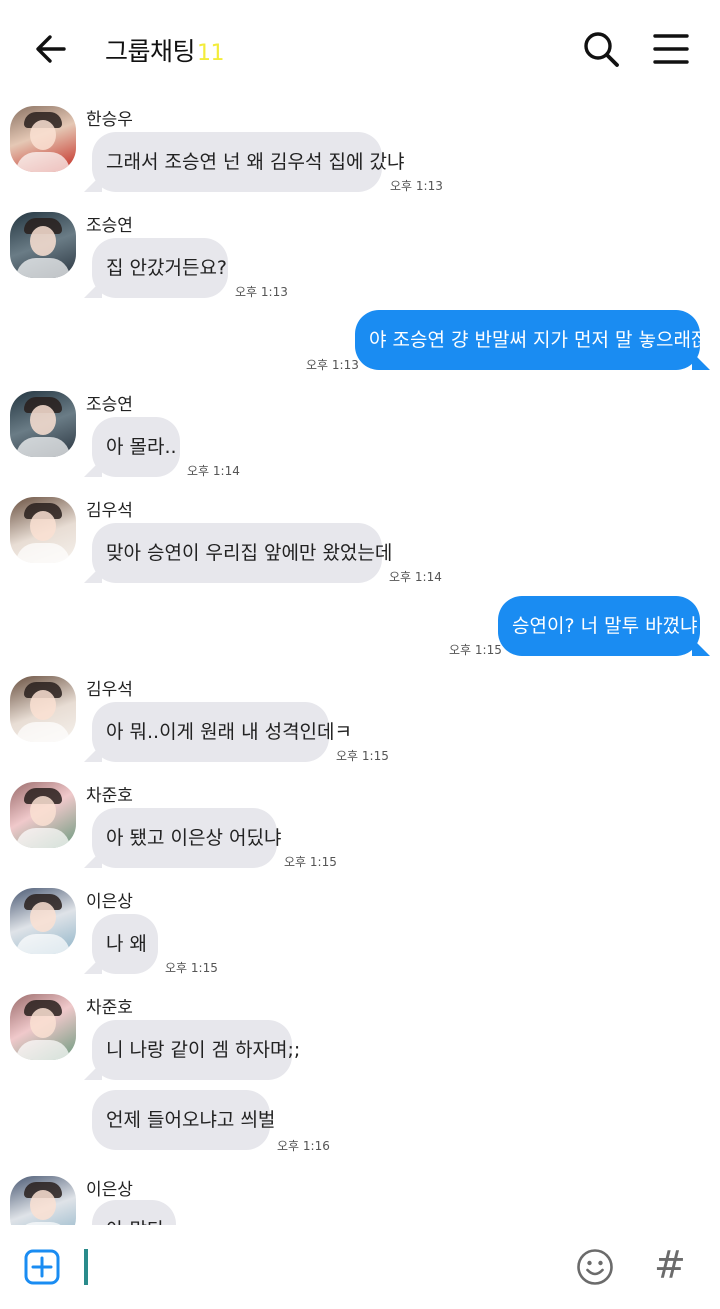 The height and width of the screenshot is (1309, 720). Describe the element at coordinates (160, 268) in the screenshot. I see `message-bubble: 집 안갔거든요?` at that location.